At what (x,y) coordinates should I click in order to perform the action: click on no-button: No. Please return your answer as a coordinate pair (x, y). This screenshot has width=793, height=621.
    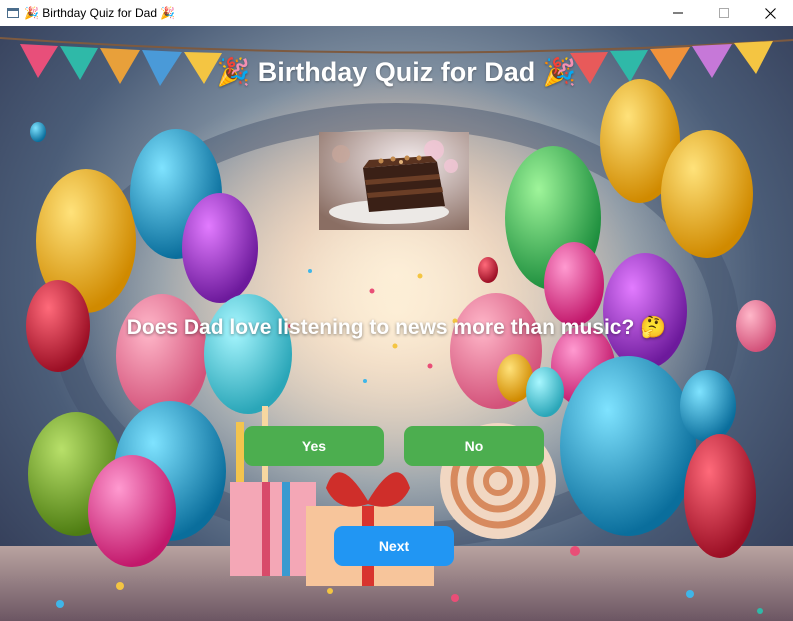
    Looking at the image, I should click on (474, 446).